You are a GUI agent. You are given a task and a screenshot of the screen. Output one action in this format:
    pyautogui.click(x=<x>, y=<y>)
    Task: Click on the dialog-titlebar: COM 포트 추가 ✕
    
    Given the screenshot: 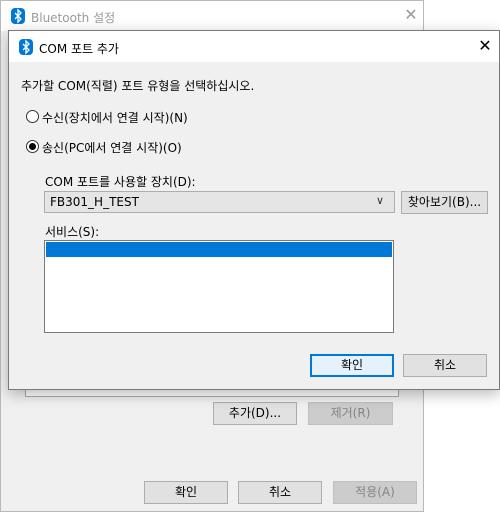 What is the action you would take?
    pyautogui.click(x=254, y=46)
    